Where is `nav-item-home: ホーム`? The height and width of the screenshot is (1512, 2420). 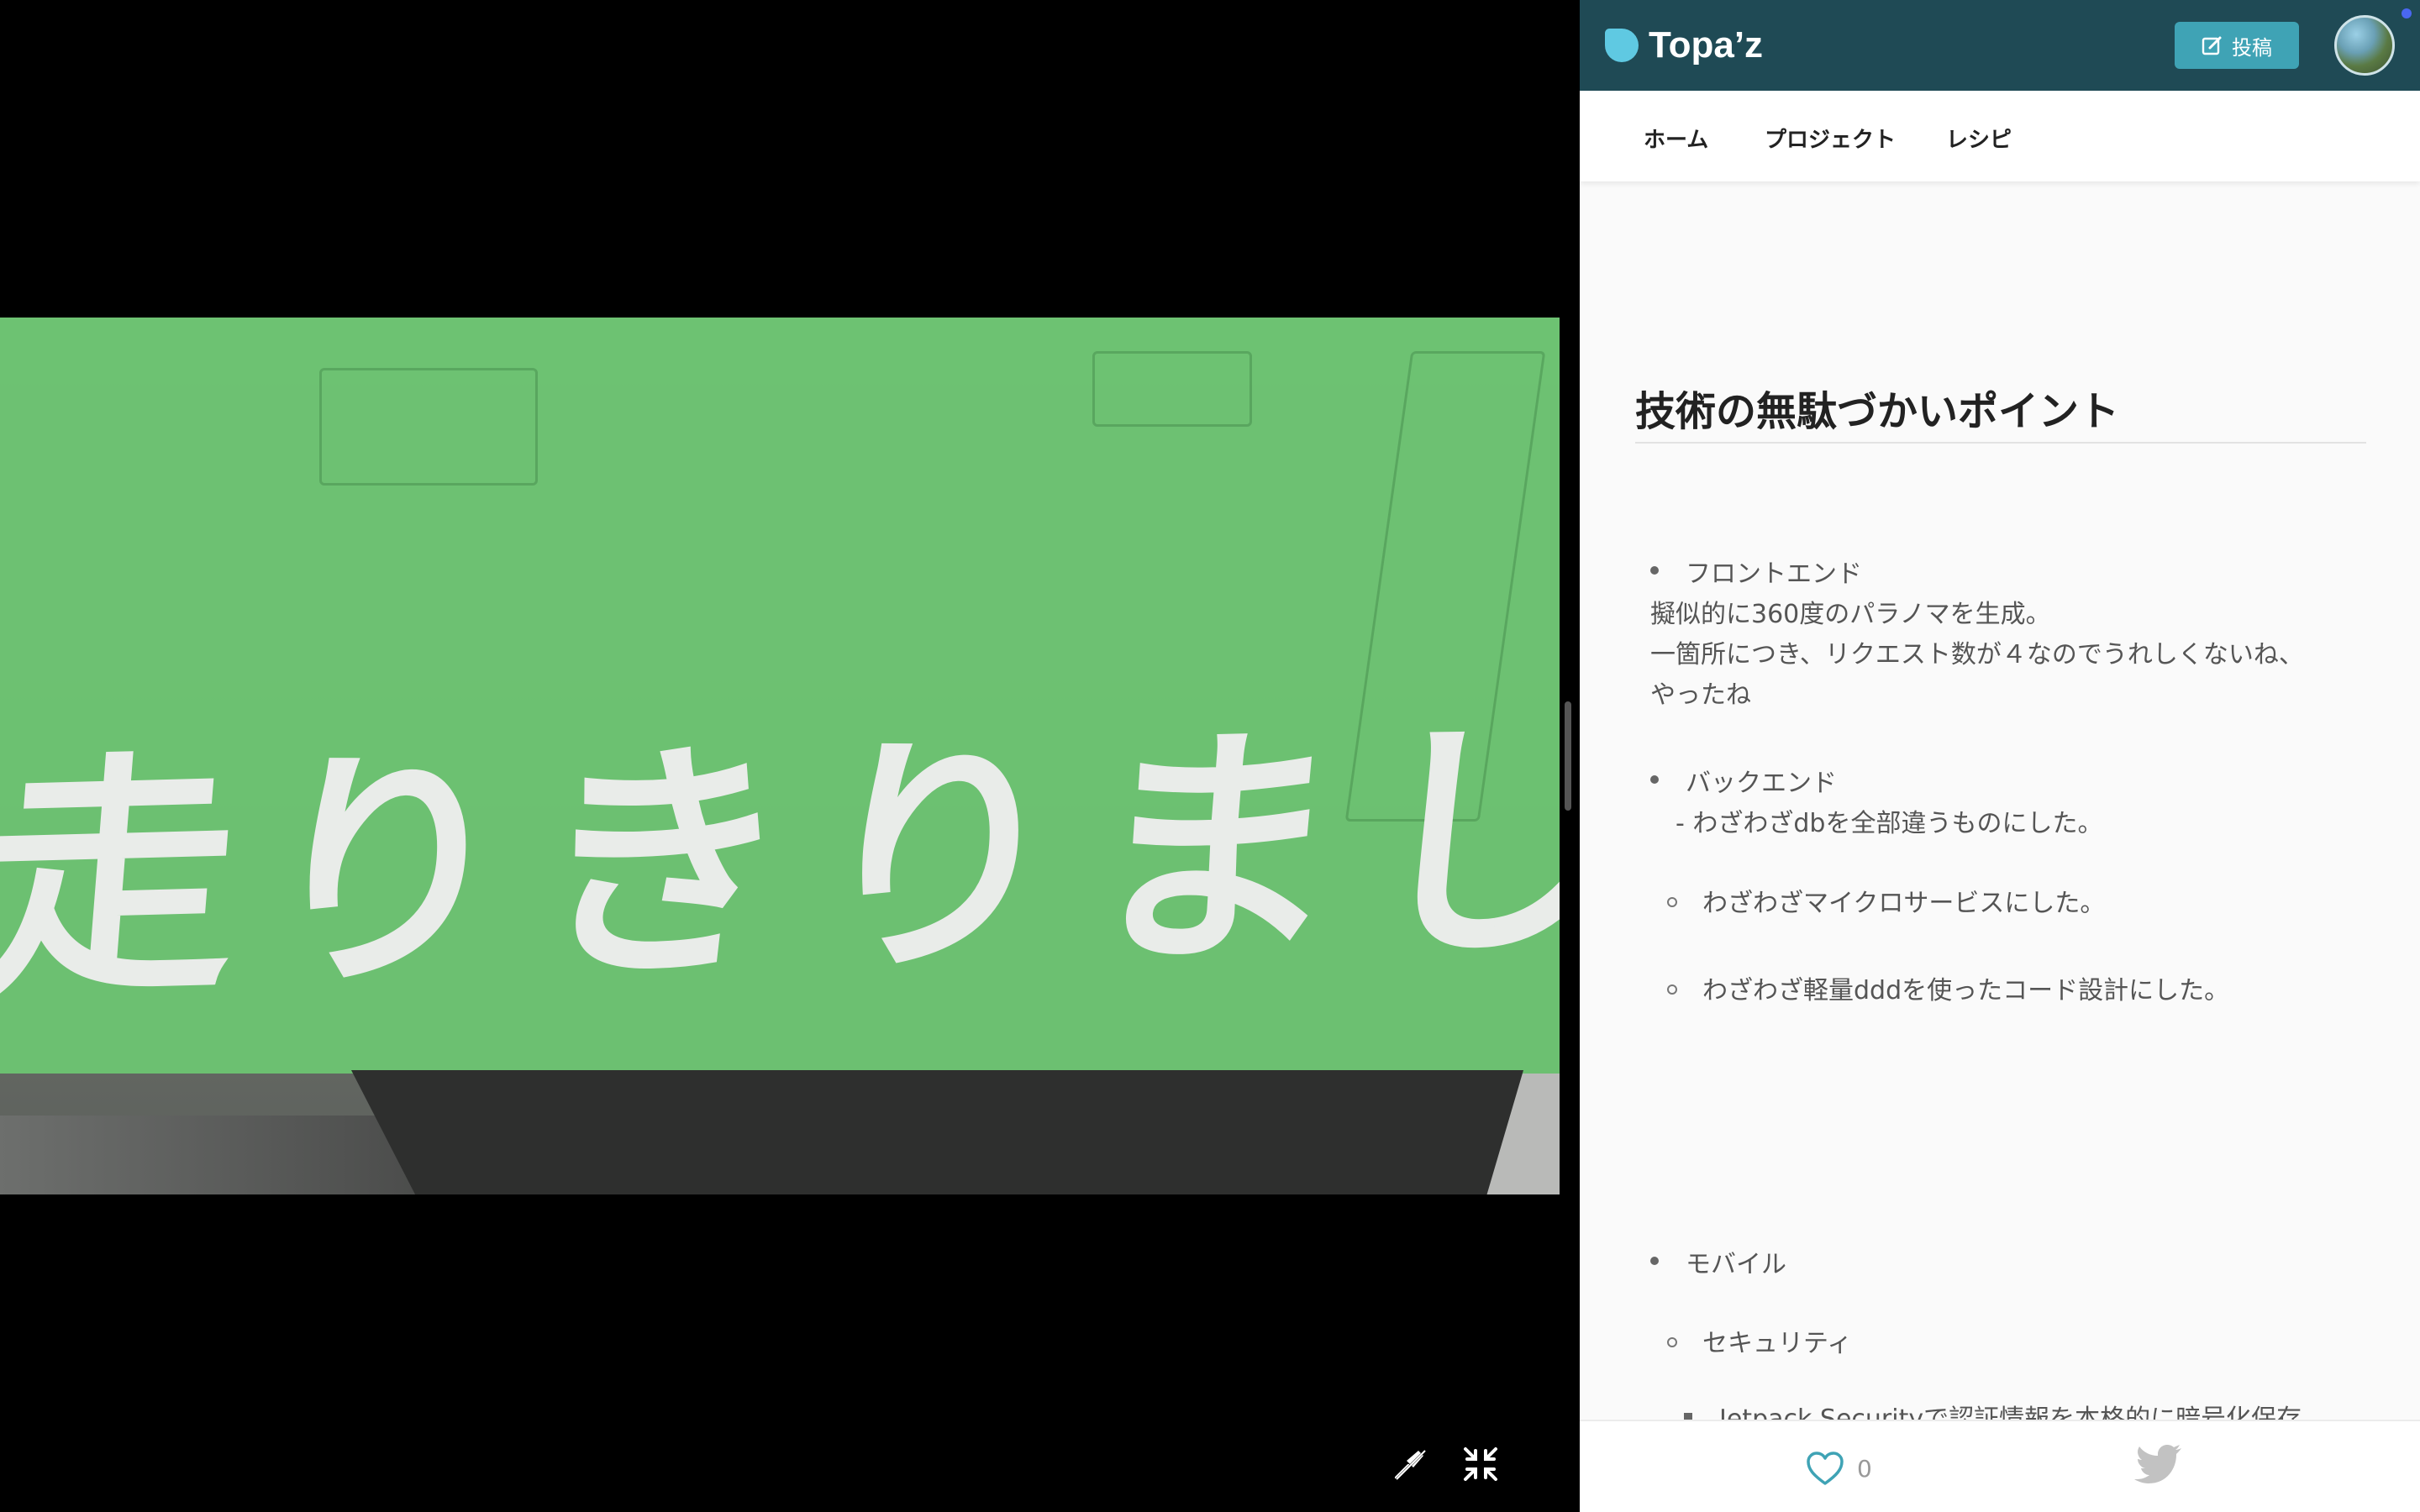 nav-item-home: ホーム is located at coordinates (1676, 138).